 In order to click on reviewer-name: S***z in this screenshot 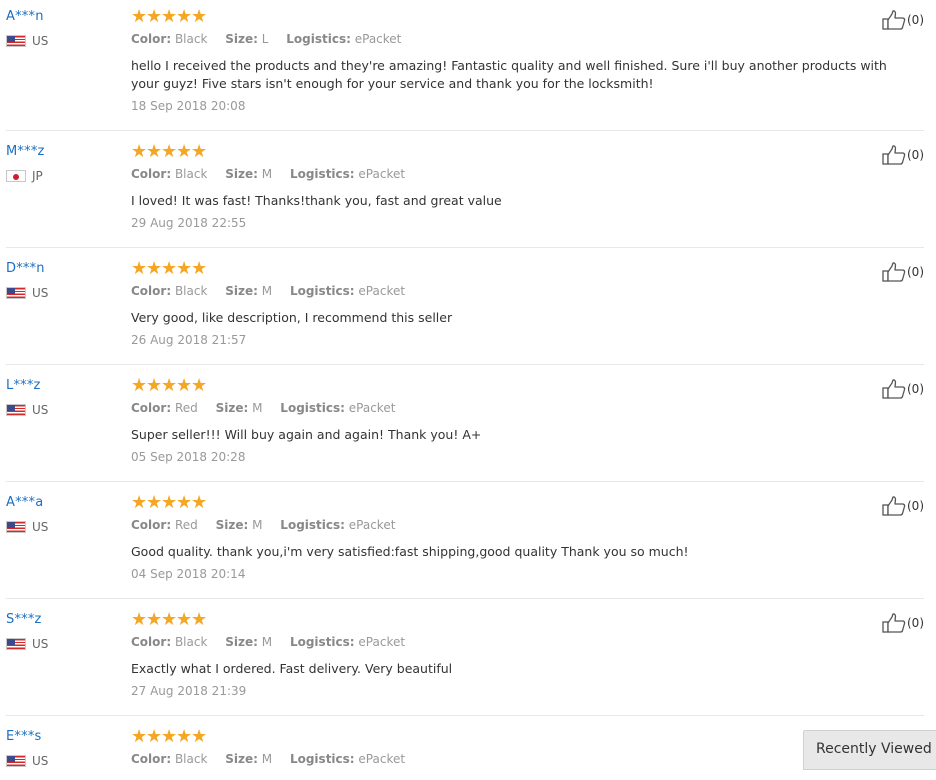, I will do `click(61, 620)`.